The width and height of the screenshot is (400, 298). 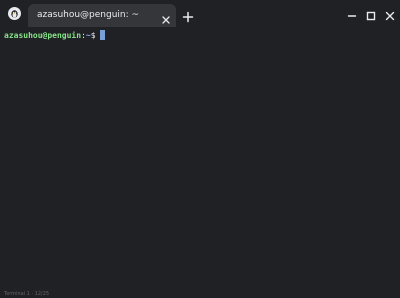 I want to click on prompt-line: azasuhou@penguin:~$, so click(x=50, y=35).